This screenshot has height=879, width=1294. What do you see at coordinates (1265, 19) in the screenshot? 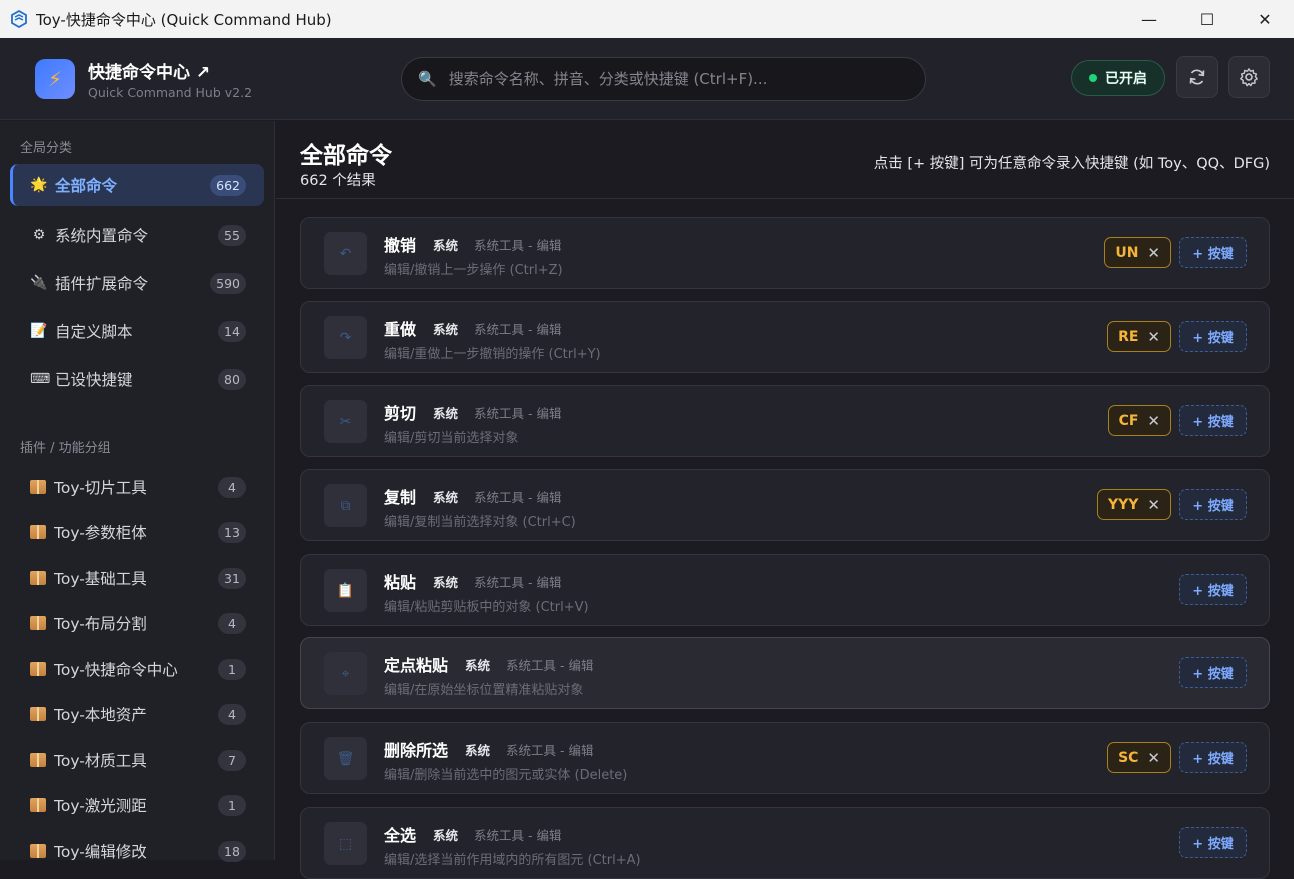
I see `close-button: ✕` at bounding box center [1265, 19].